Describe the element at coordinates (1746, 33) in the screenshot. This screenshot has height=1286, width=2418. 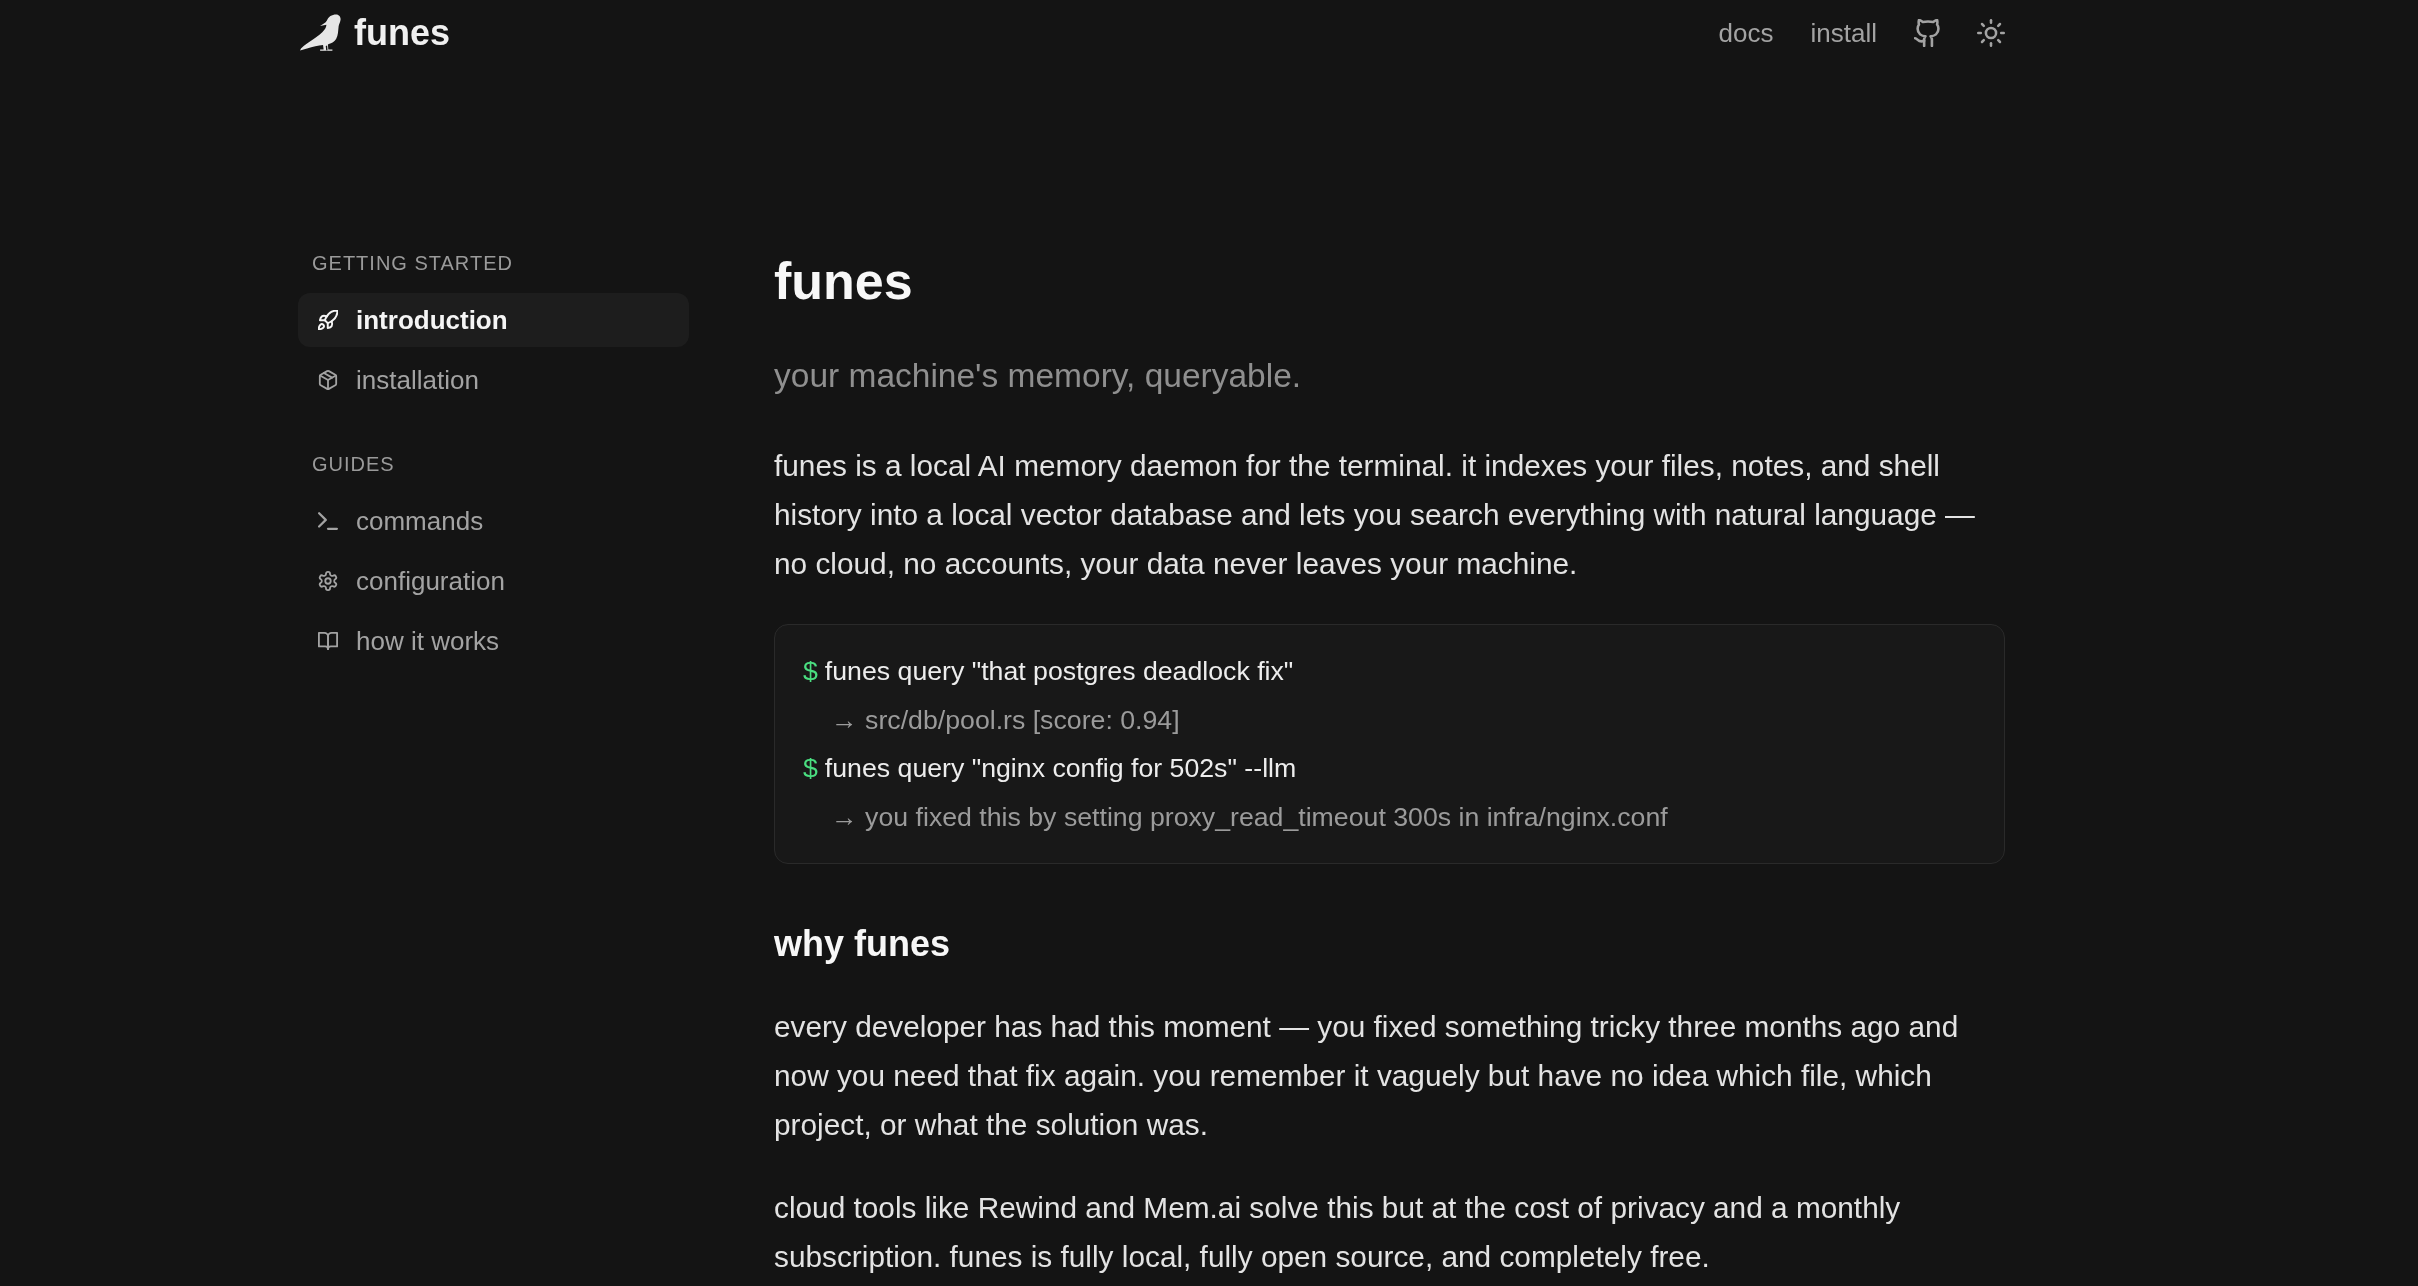
I see `nav-link: docs` at that location.